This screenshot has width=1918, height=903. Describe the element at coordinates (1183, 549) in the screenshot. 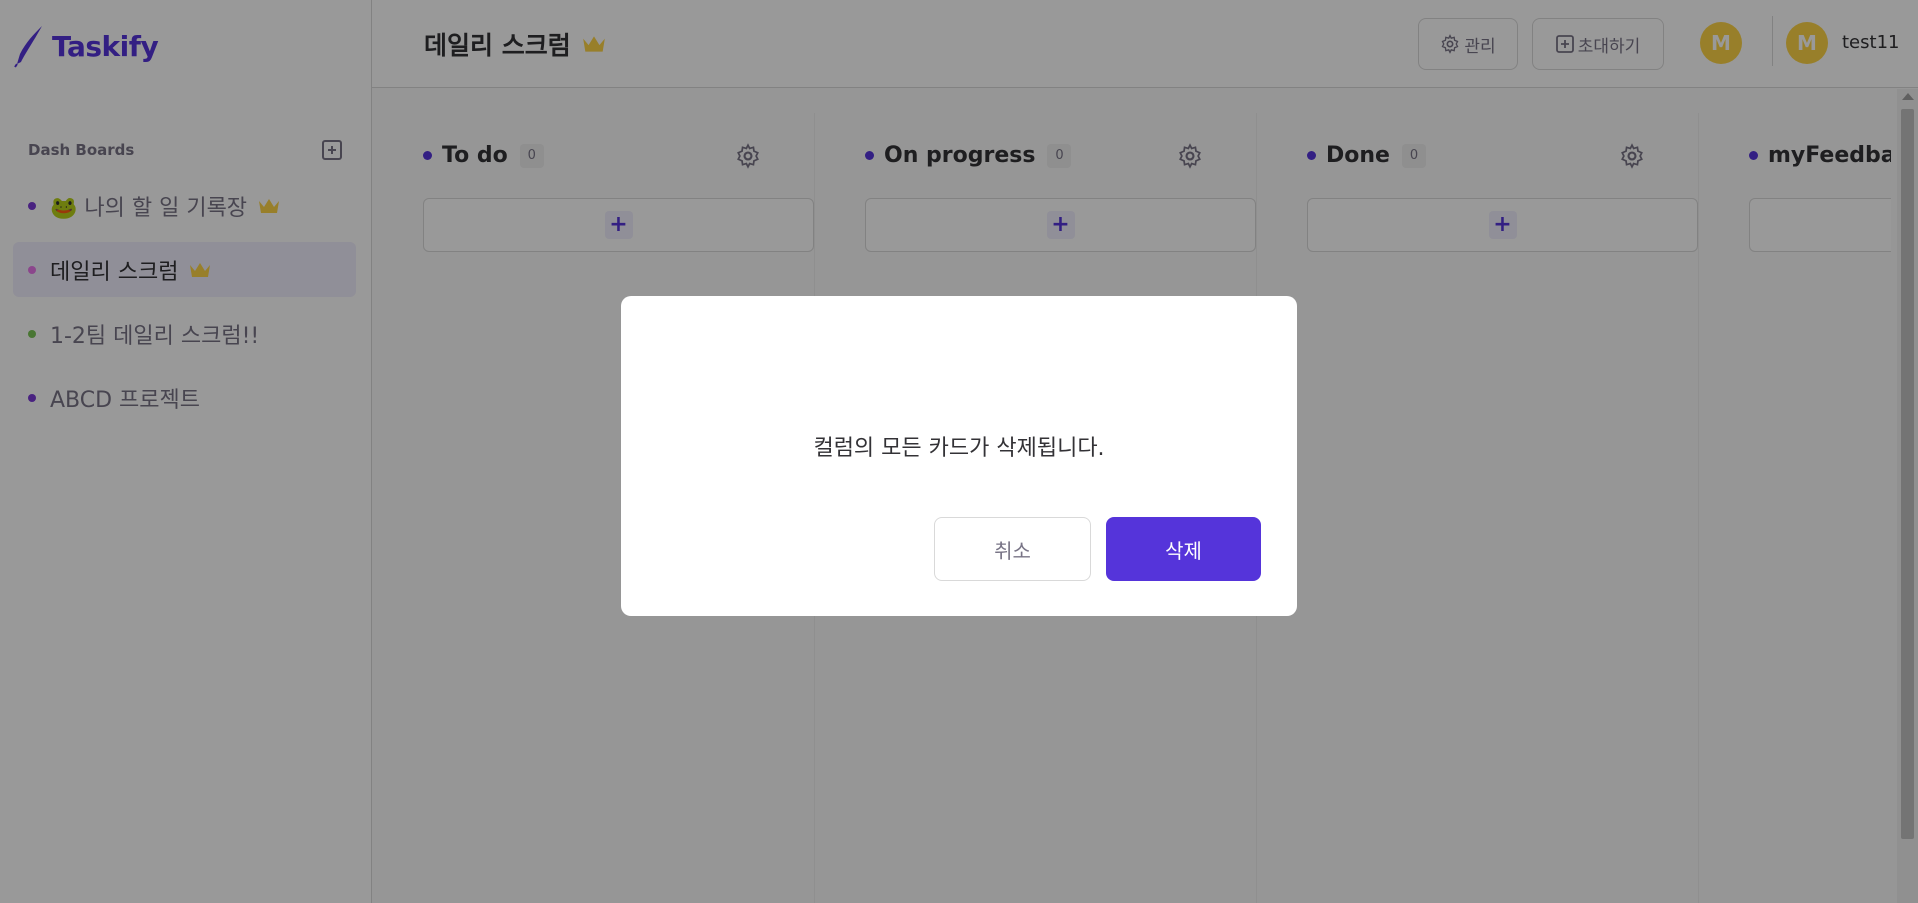

I see `delete-button: 삭제` at that location.